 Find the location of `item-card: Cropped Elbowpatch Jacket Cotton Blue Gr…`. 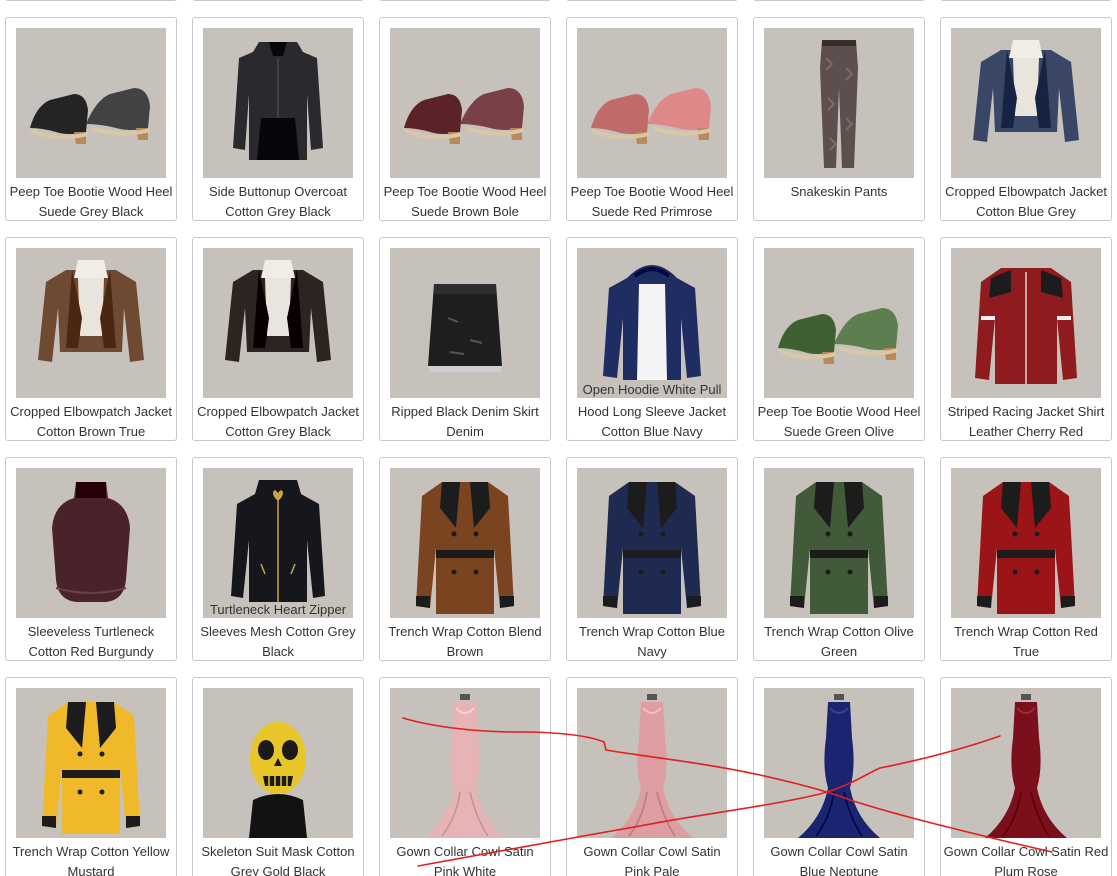

item-card: Cropped Elbowpatch Jacket Cotton Blue Gr… is located at coordinates (1026, 119).